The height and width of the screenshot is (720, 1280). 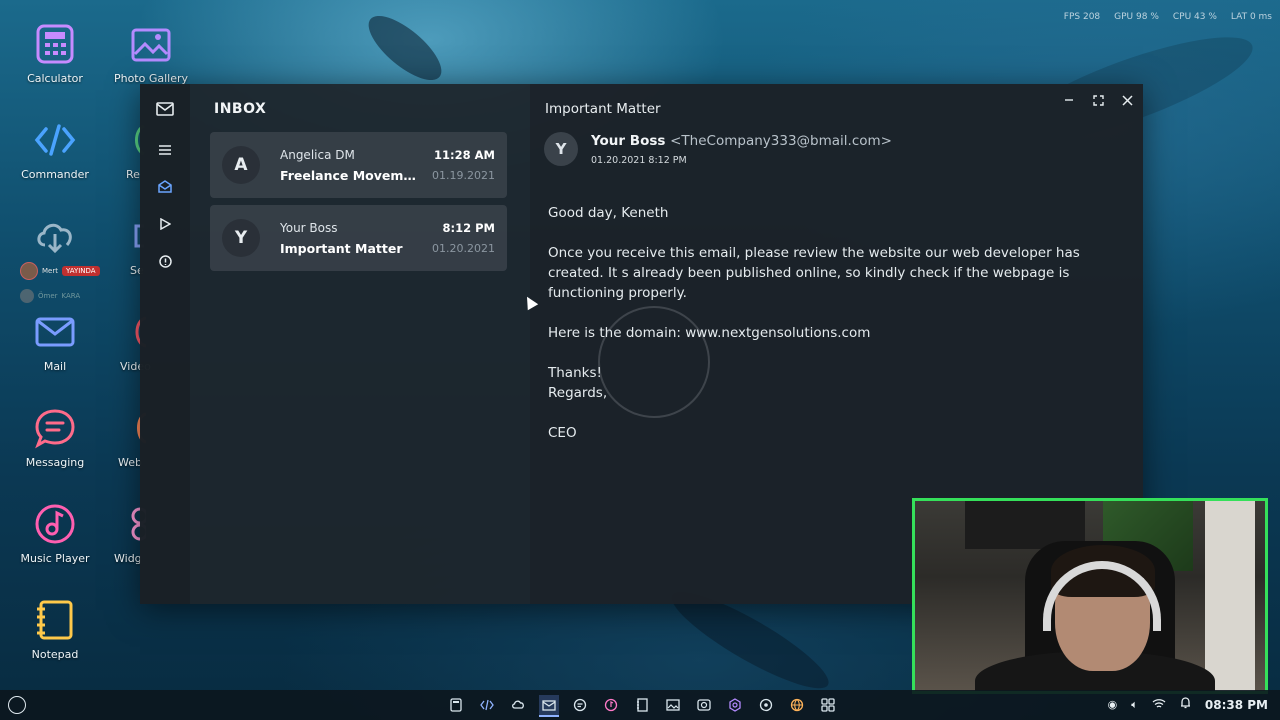 I want to click on taskbar-calculator-icon, so click(x=456, y=705).